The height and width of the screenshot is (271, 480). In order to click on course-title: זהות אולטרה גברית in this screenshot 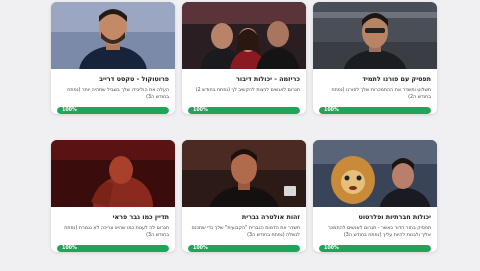, I will do `click(270, 217)`.